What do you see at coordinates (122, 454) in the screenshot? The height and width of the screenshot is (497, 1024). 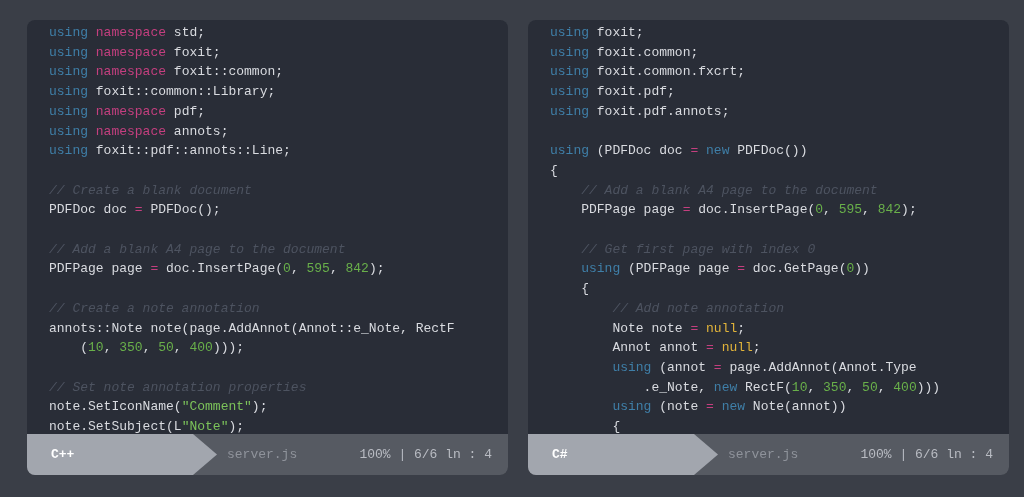 I see `language-tab: C++` at bounding box center [122, 454].